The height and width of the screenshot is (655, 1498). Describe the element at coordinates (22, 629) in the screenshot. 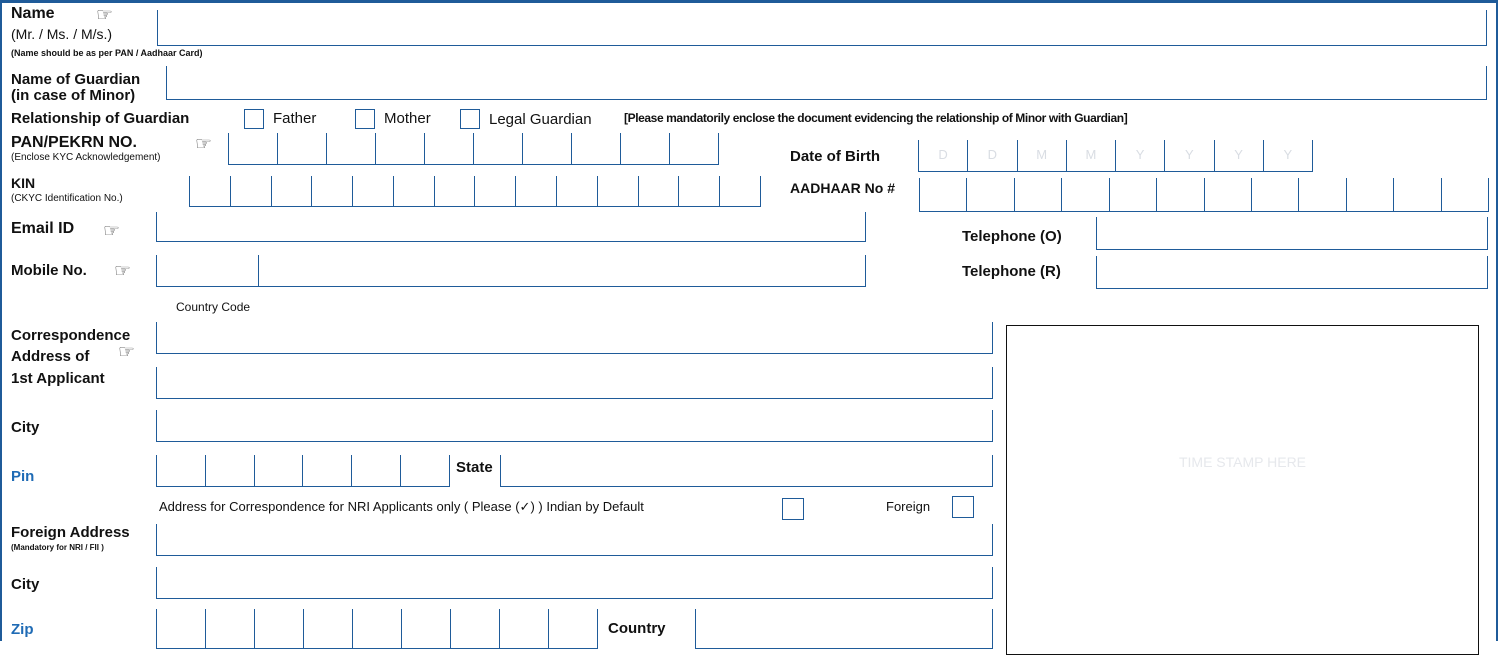

I see `zip-label: Zip` at that location.